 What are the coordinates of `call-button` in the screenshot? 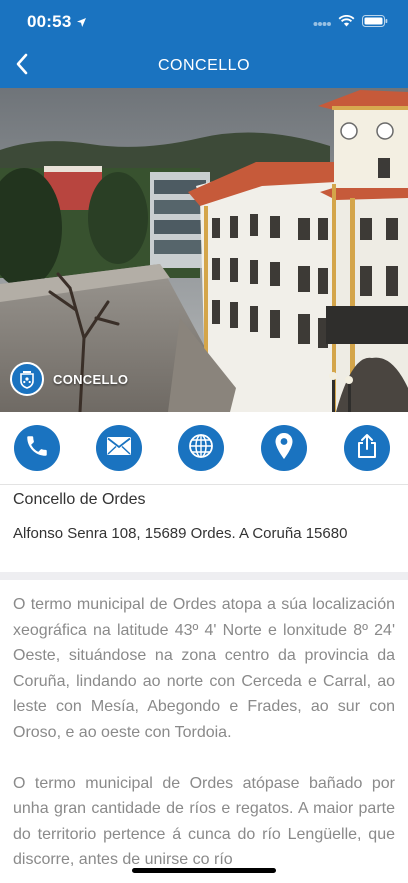 It's located at (37, 448).